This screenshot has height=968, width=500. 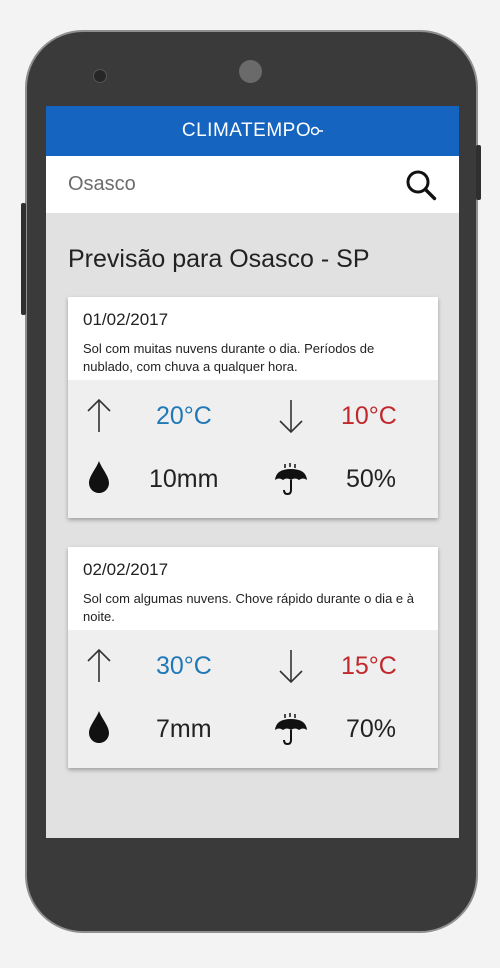 What do you see at coordinates (218, 184) in the screenshot?
I see `search-input` at bounding box center [218, 184].